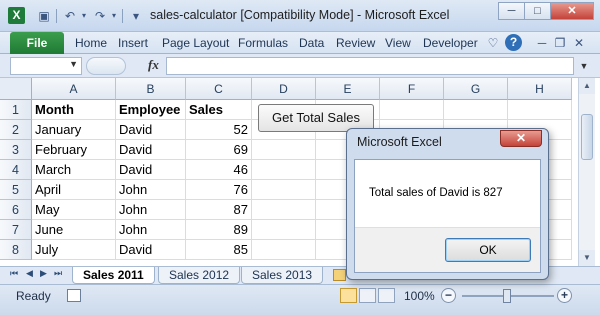  I want to click on next-sheet-icon: ▶, so click(43, 273).